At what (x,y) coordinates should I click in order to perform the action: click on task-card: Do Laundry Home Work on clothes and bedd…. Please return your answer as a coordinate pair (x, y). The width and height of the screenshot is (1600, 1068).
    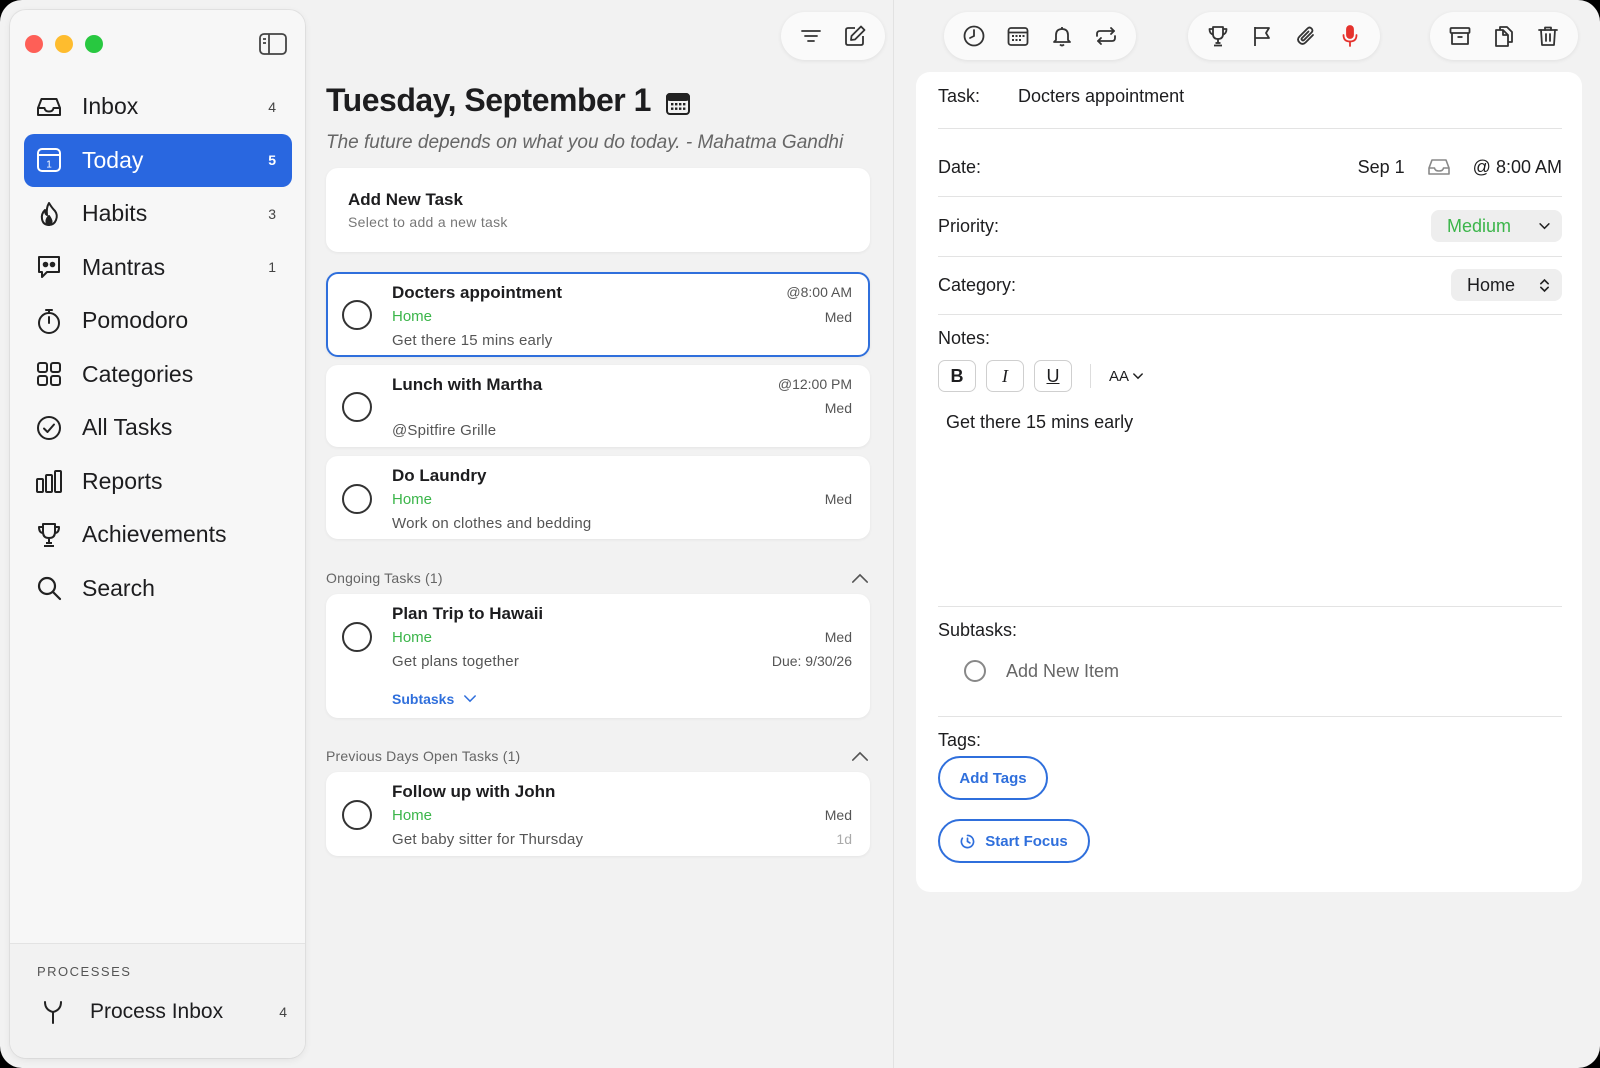
    Looking at the image, I should click on (598, 497).